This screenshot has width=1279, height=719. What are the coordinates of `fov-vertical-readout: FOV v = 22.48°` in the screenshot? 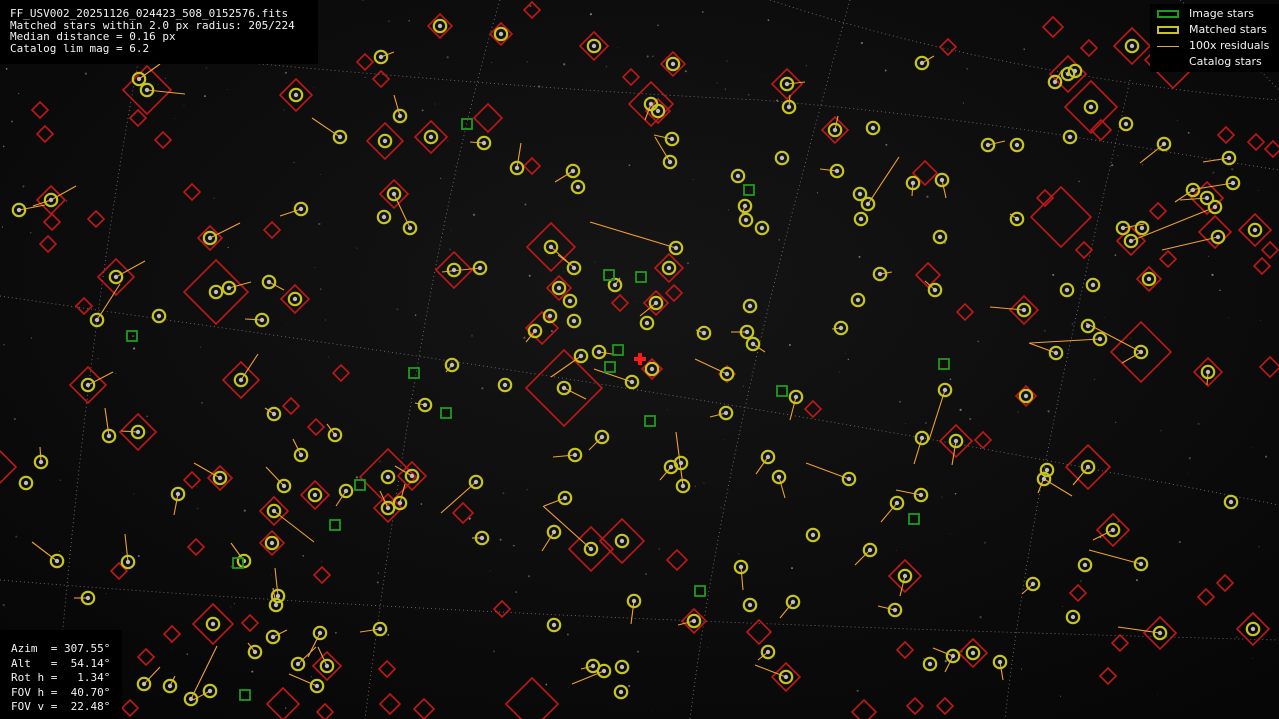 It's located at (61, 706).